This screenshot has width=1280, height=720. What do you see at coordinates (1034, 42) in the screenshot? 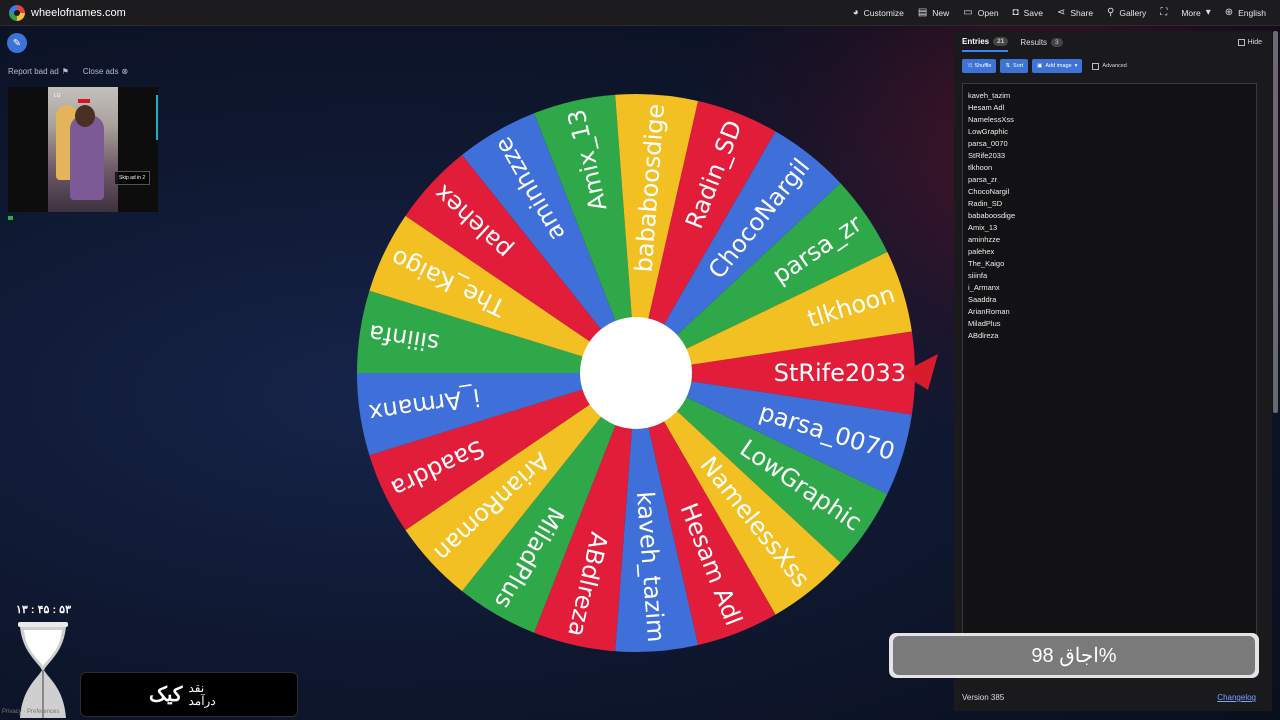
I see `tab-label: Results` at bounding box center [1034, 42].